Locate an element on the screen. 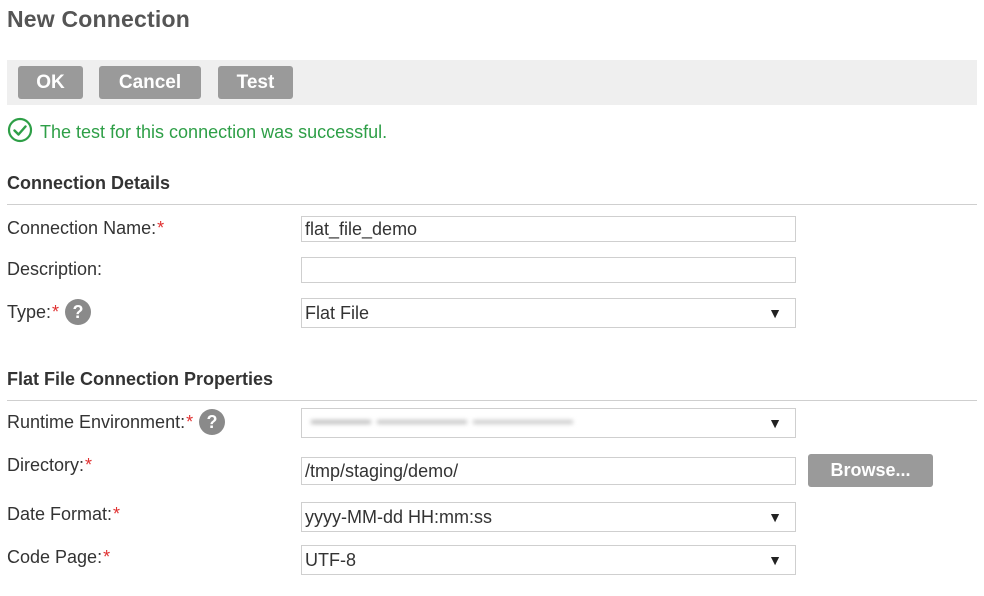  runtime-environment-label: Runtime Environment: * ? is located at coordinates (116, 422).